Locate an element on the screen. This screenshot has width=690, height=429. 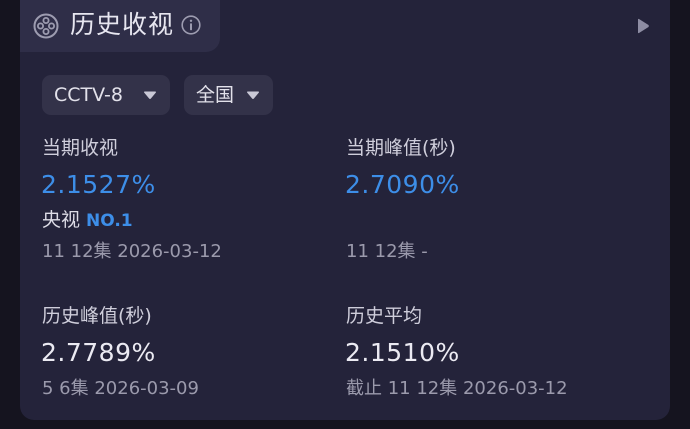
rank-prefix: 央视 is located at coordinates (61, 220).